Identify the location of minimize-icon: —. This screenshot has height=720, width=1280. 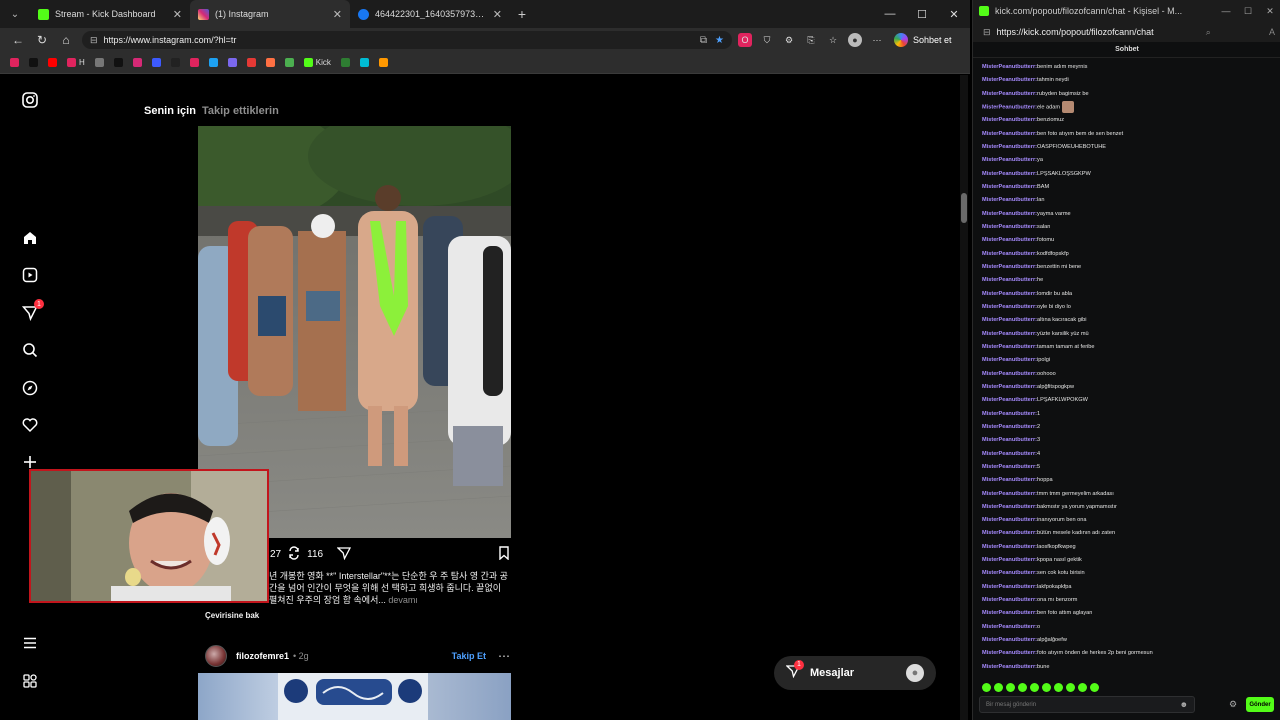
(1226, 11).